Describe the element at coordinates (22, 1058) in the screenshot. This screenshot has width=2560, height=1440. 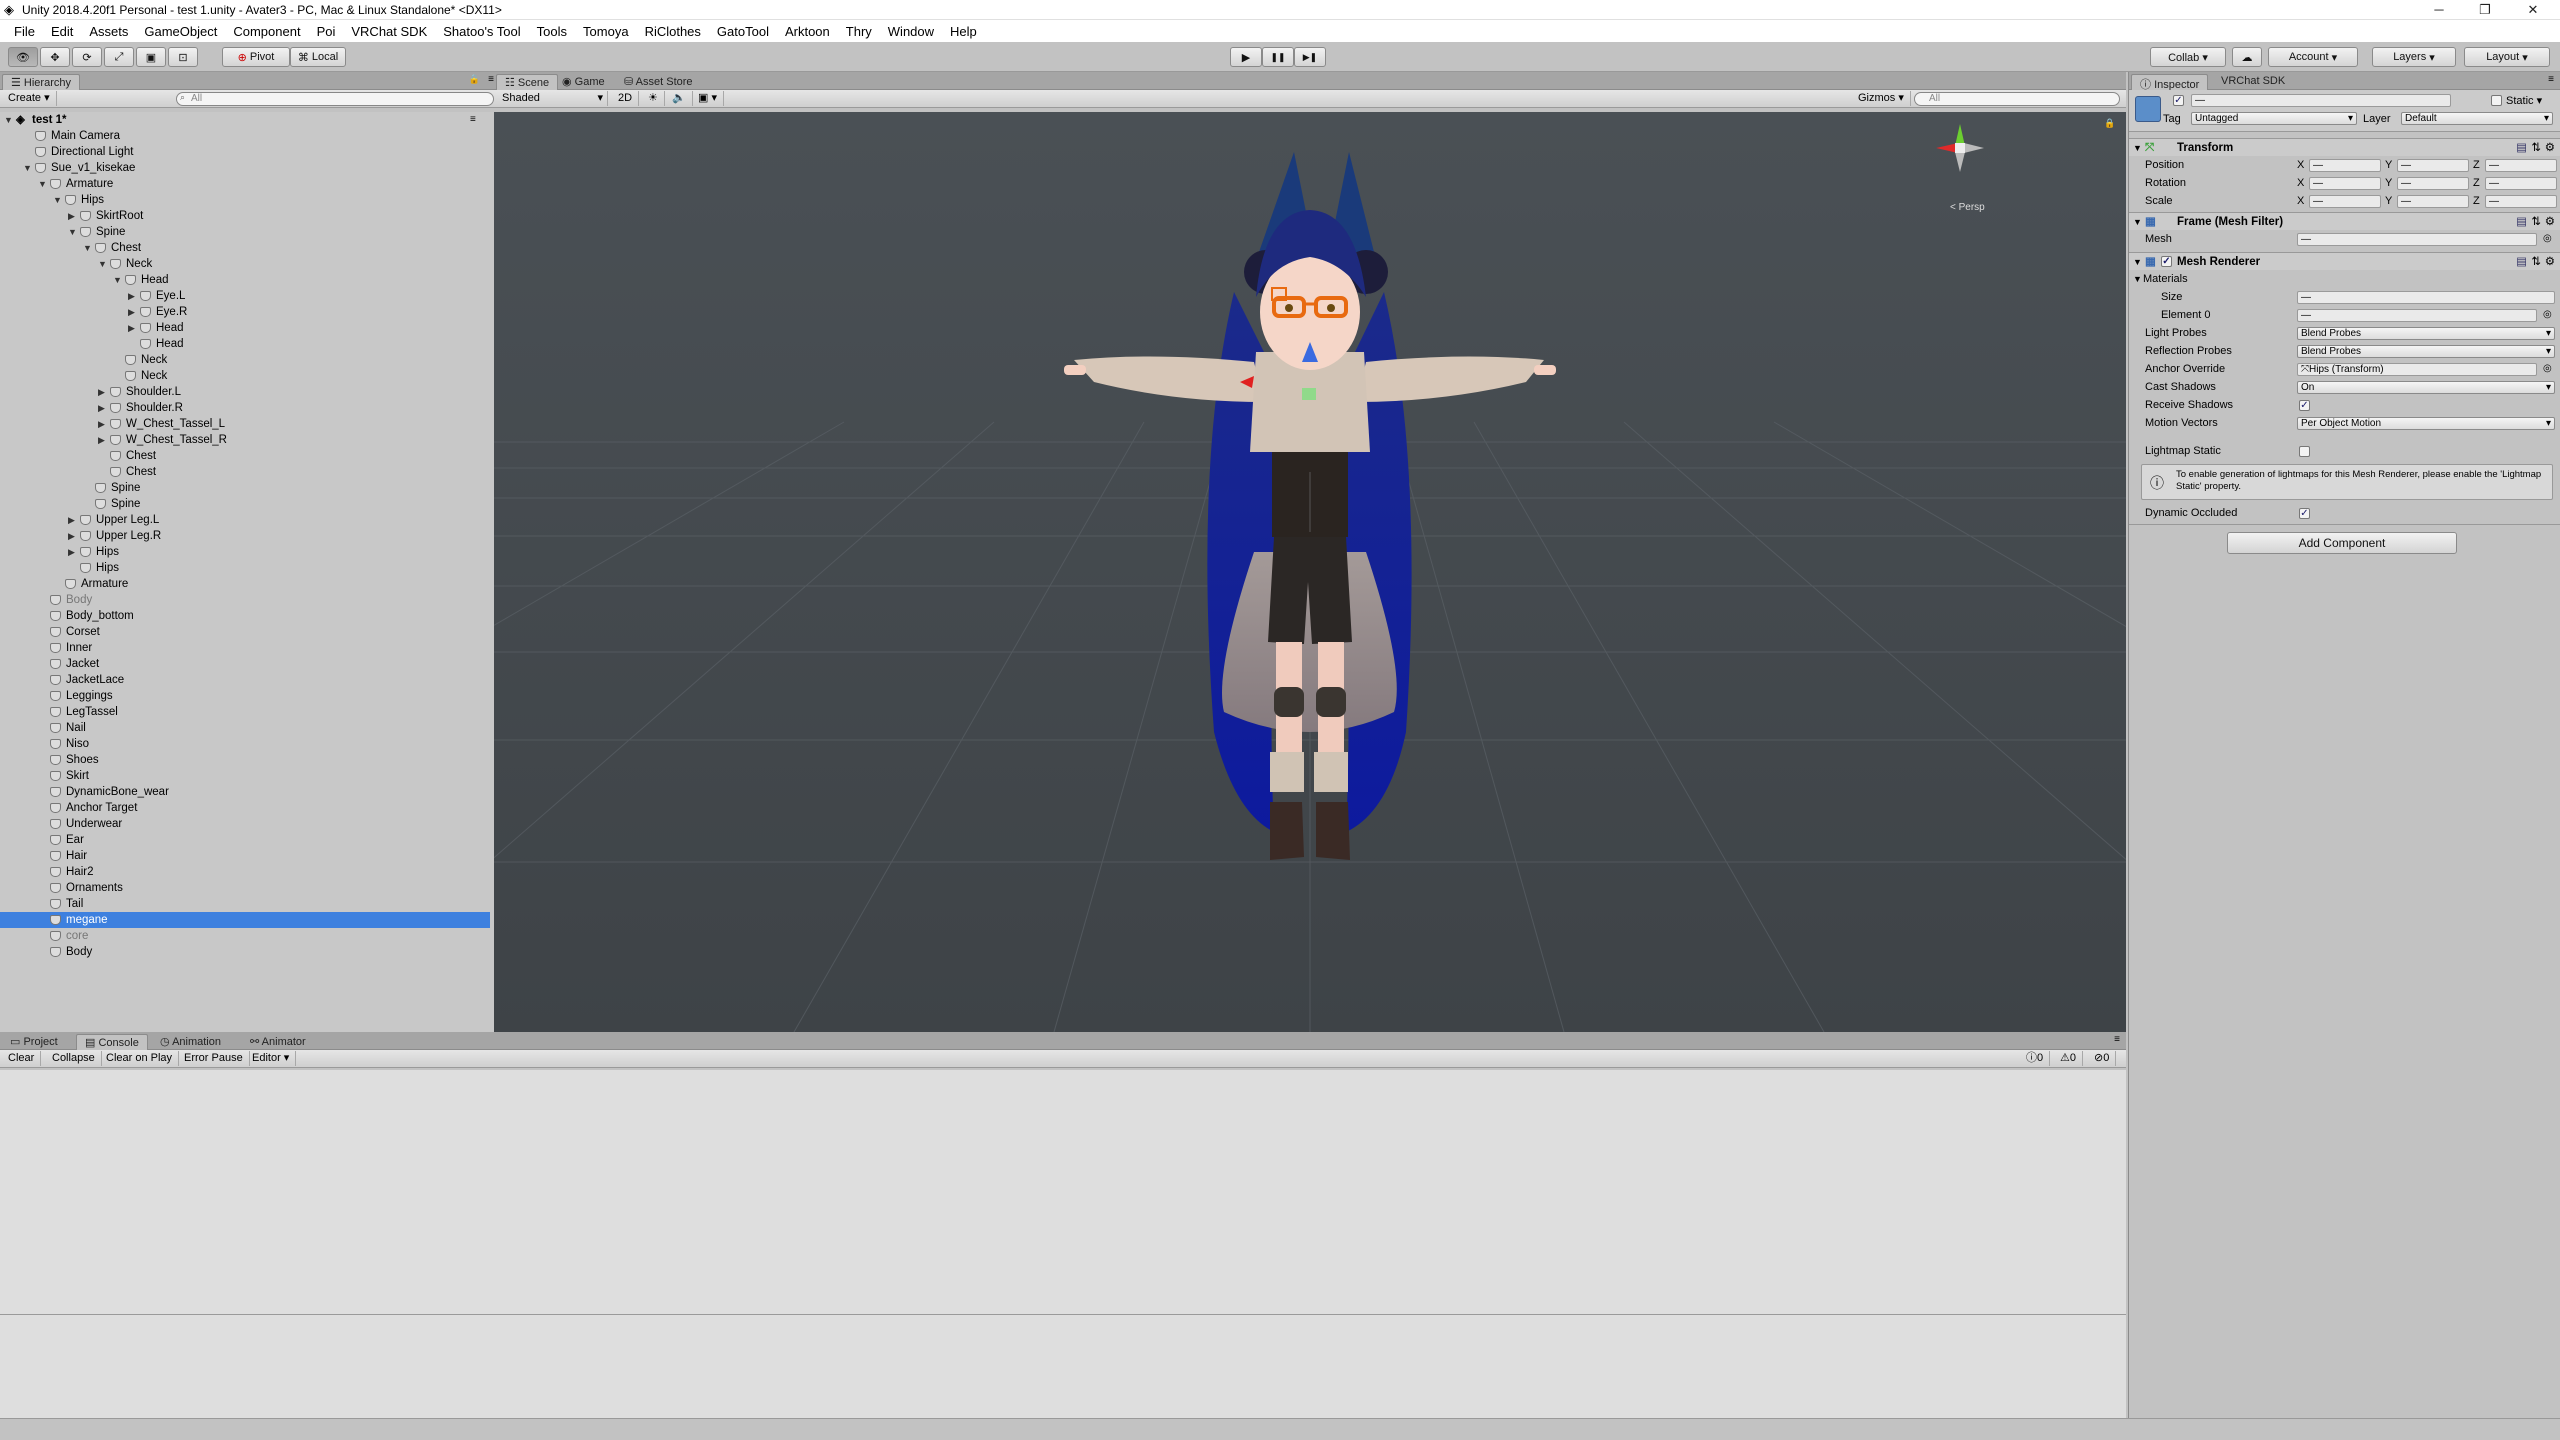
I see `clear-button: Clear` at that location.